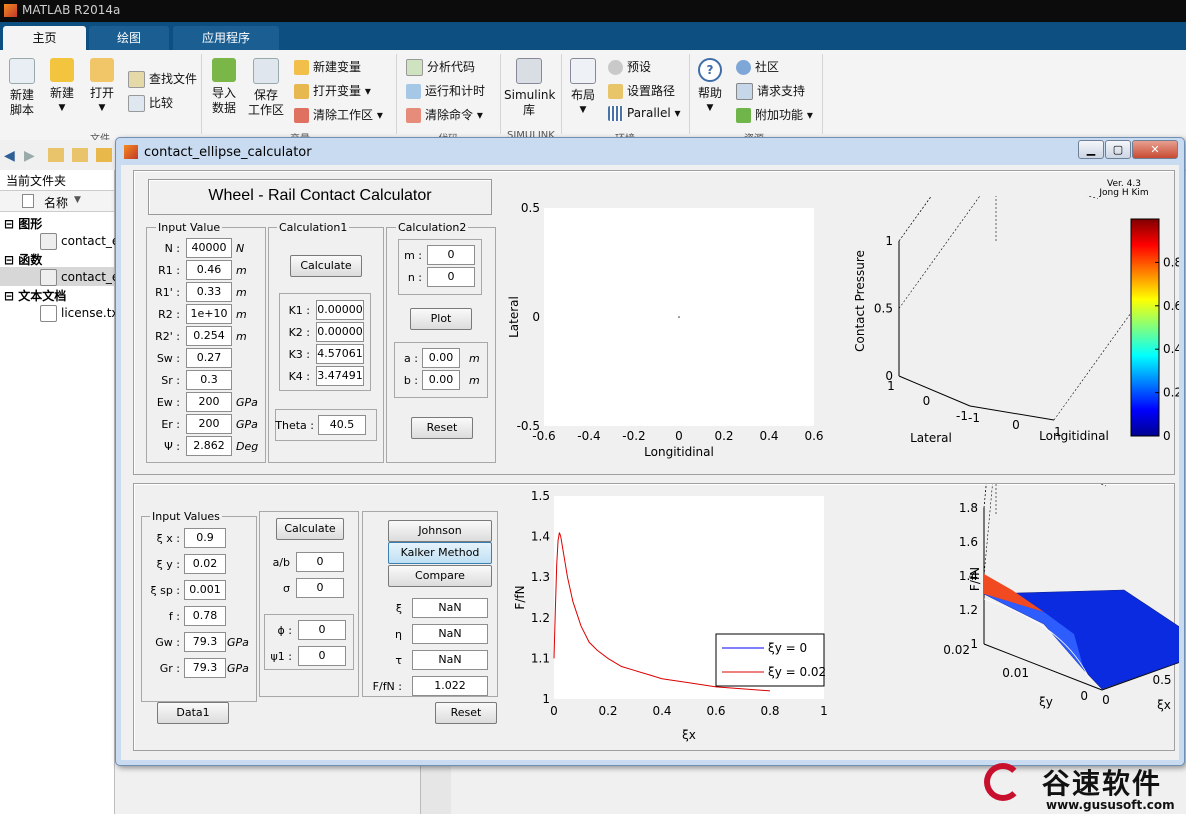 This screenshot has height=814, width=1186. Describe the element at coordinates (1015, 673) in the screenshot. I see `y-tick-label: 0.01` at that location.